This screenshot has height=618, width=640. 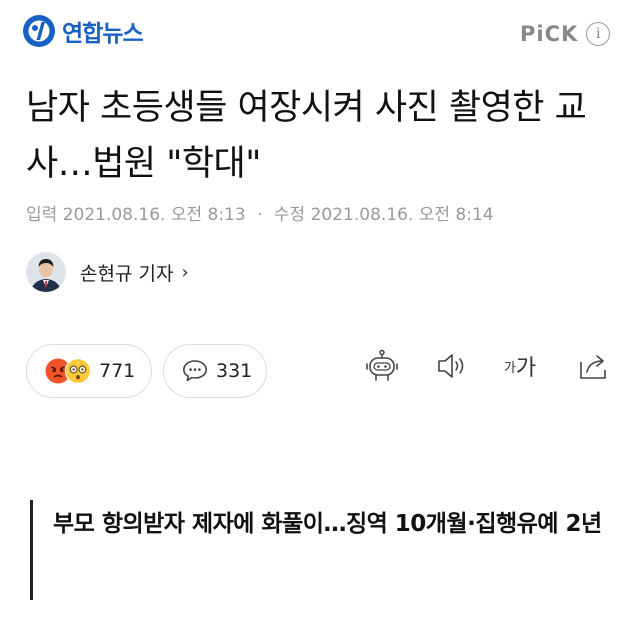 I want to click on pick-badge: PiCK i, so click(x=565, y=34).